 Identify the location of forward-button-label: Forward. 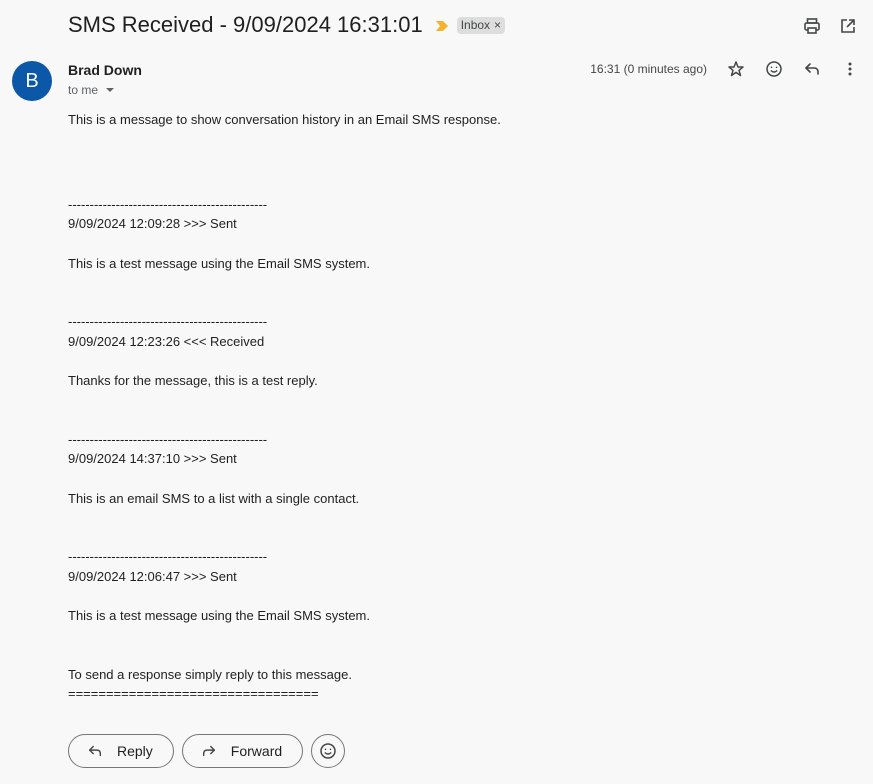
(256, 751).